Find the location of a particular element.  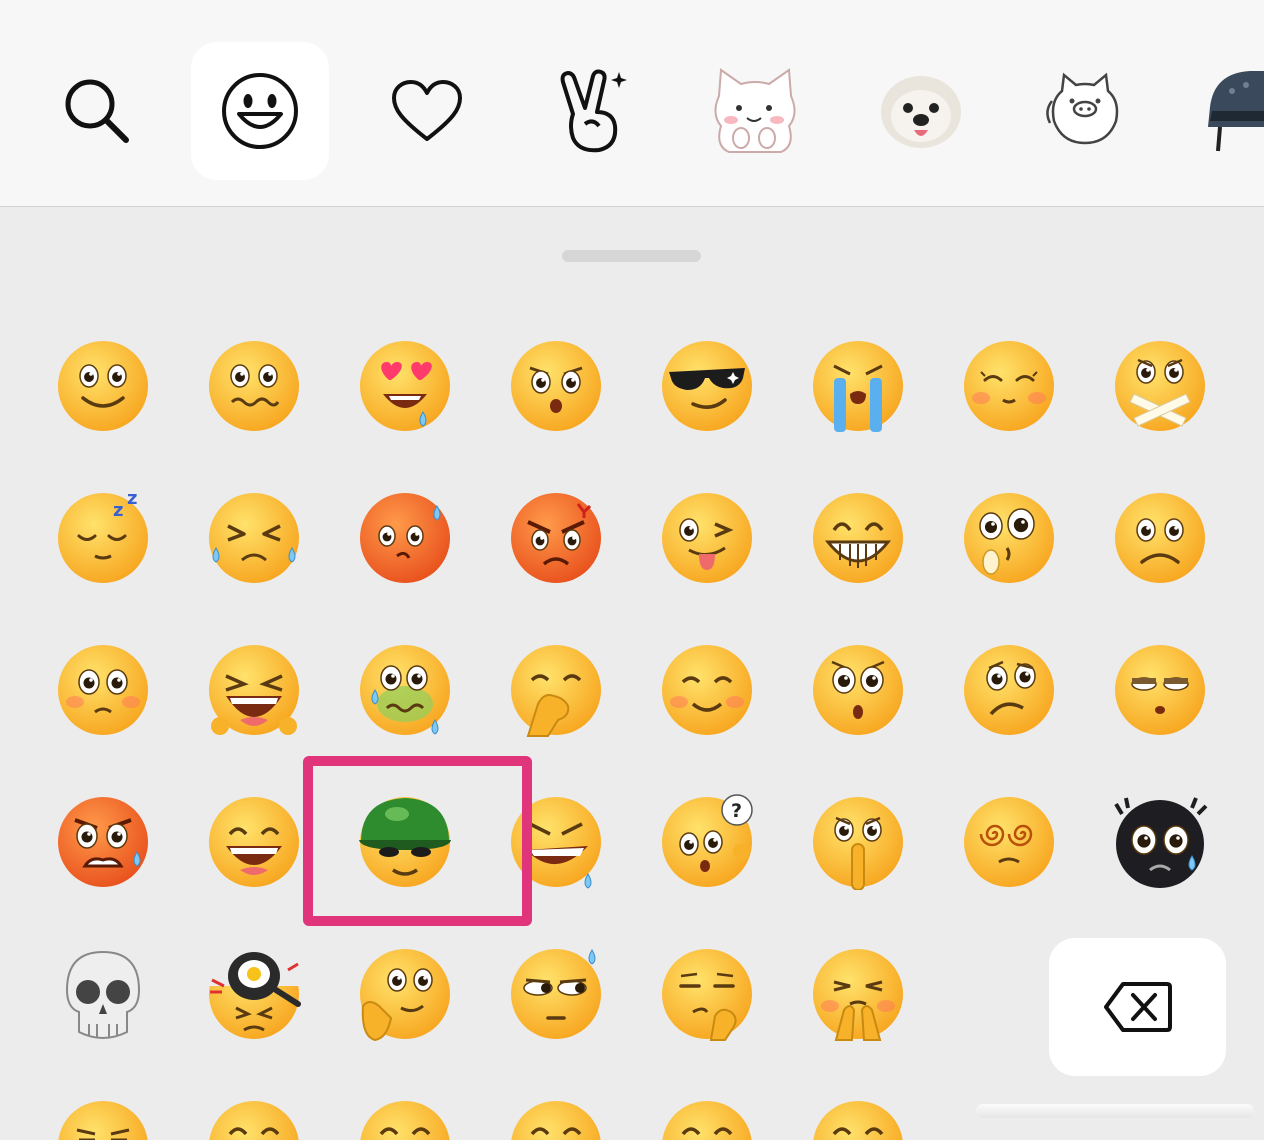

emoji-skull is located at coordinates (103, 994).